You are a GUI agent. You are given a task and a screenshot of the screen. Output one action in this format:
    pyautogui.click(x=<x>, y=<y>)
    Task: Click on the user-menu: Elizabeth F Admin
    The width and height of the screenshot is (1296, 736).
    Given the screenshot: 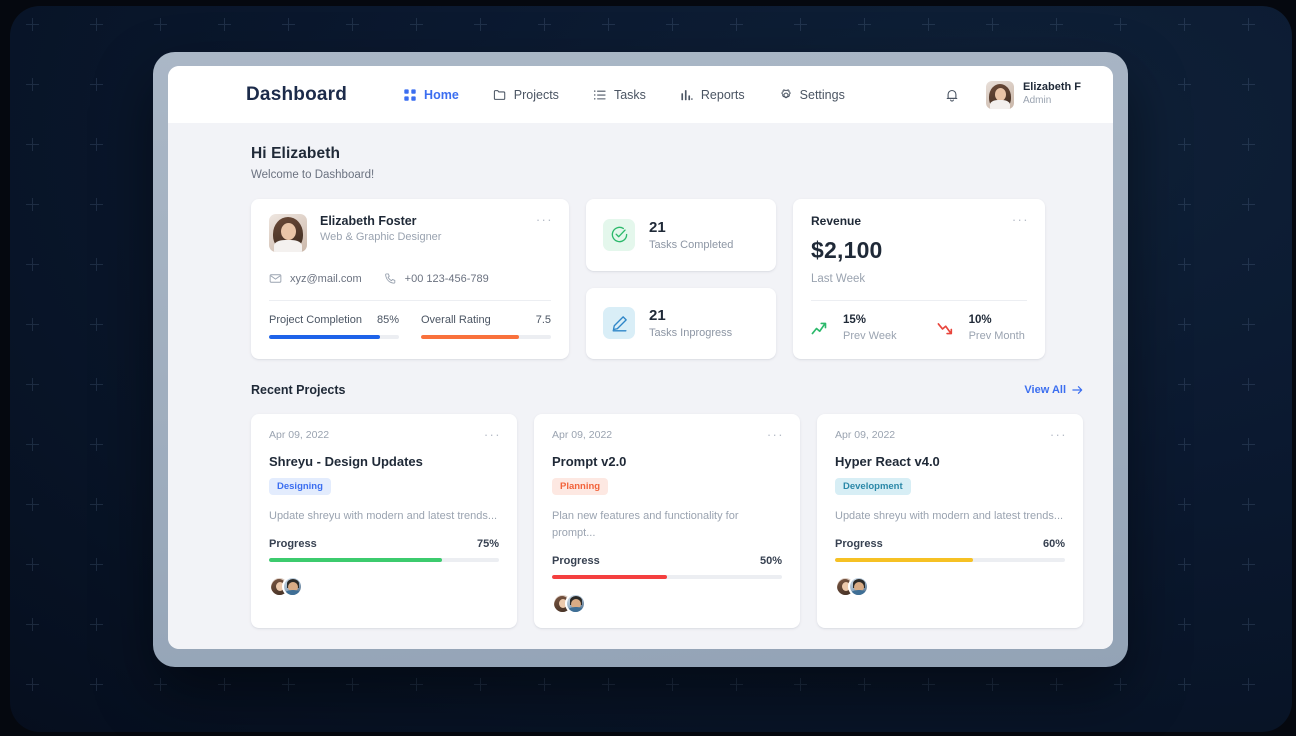 What is the action you would take?
    pyautogui.click(x=1033, y=94)
    